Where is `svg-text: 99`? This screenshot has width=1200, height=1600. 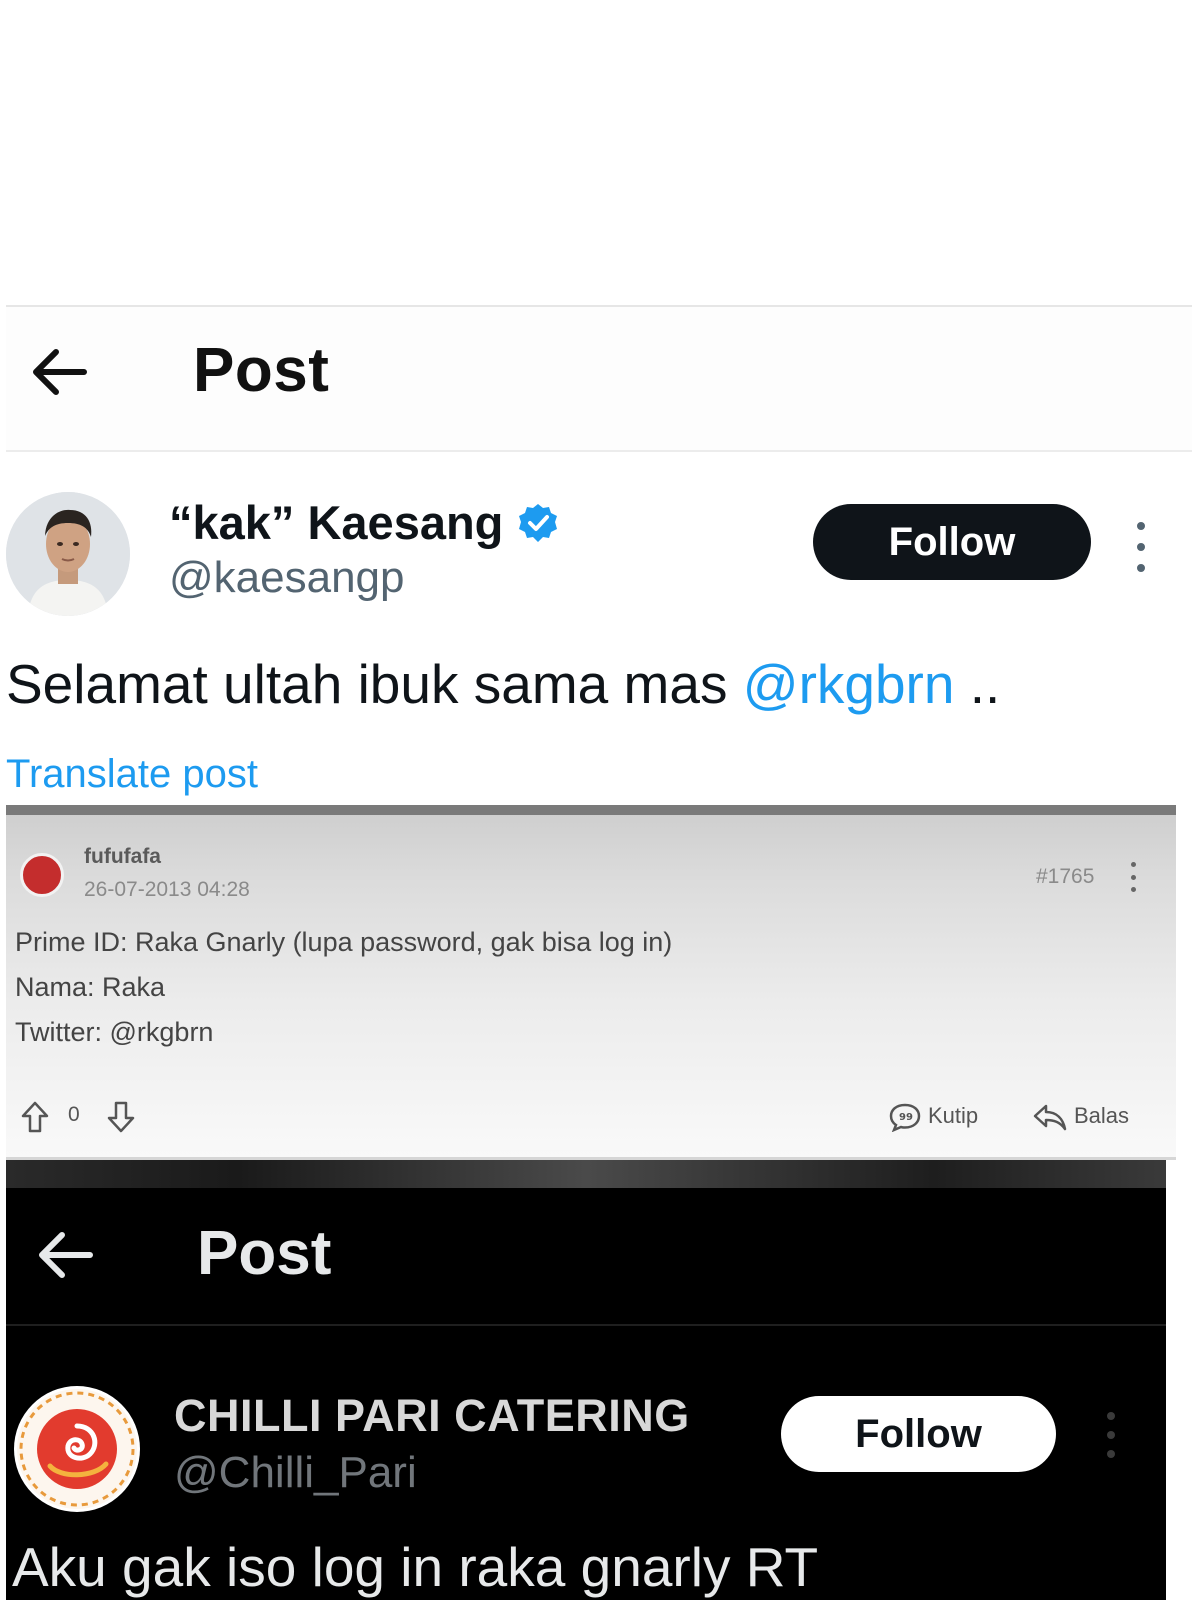
svg-text: 99 is located at coordinates (906, 1117).